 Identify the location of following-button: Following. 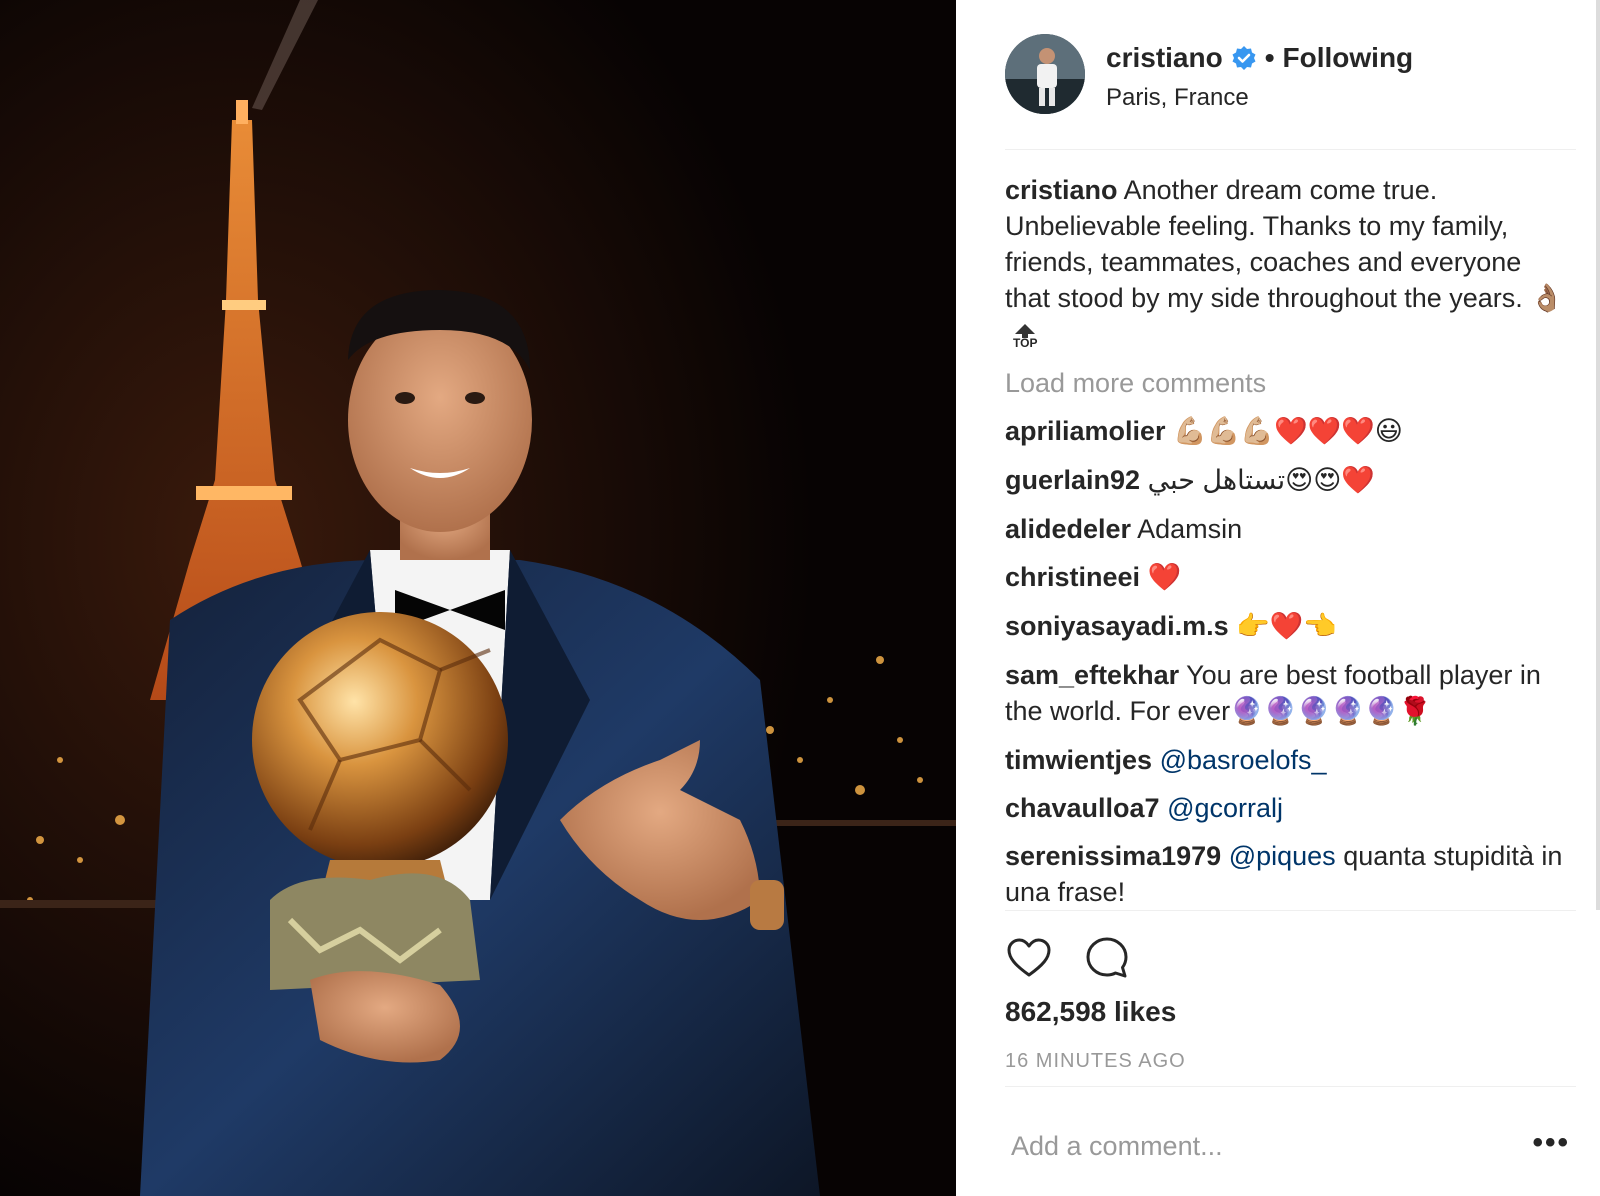
(1348, 58).